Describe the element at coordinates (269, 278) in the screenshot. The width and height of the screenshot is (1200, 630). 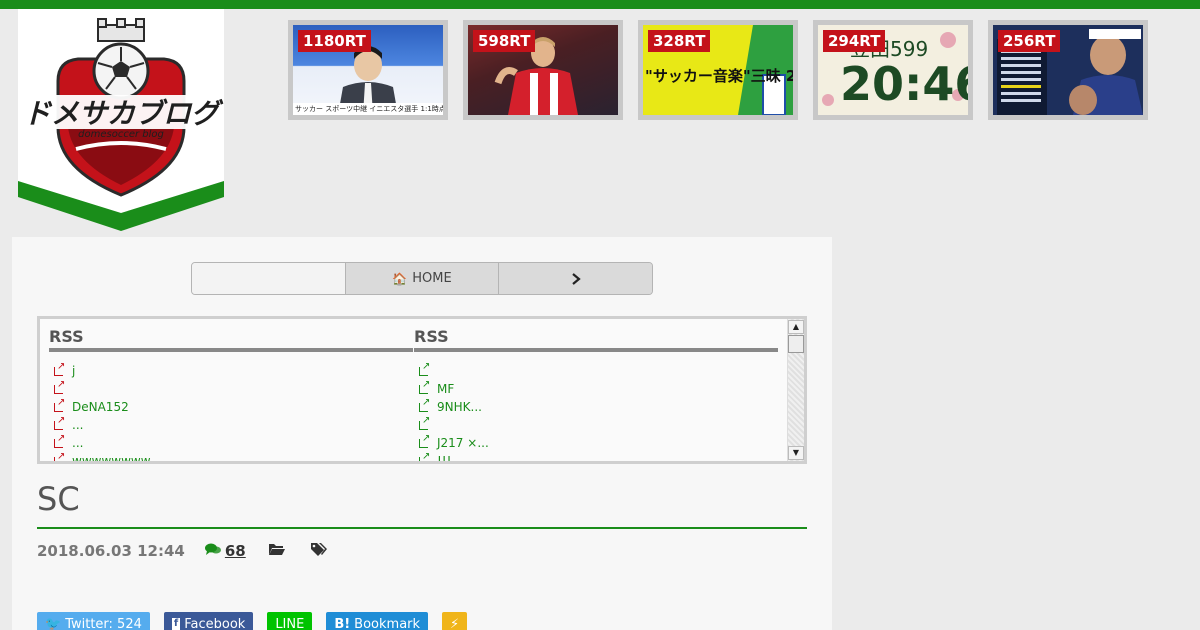
I see `prev-post-button` at that location.